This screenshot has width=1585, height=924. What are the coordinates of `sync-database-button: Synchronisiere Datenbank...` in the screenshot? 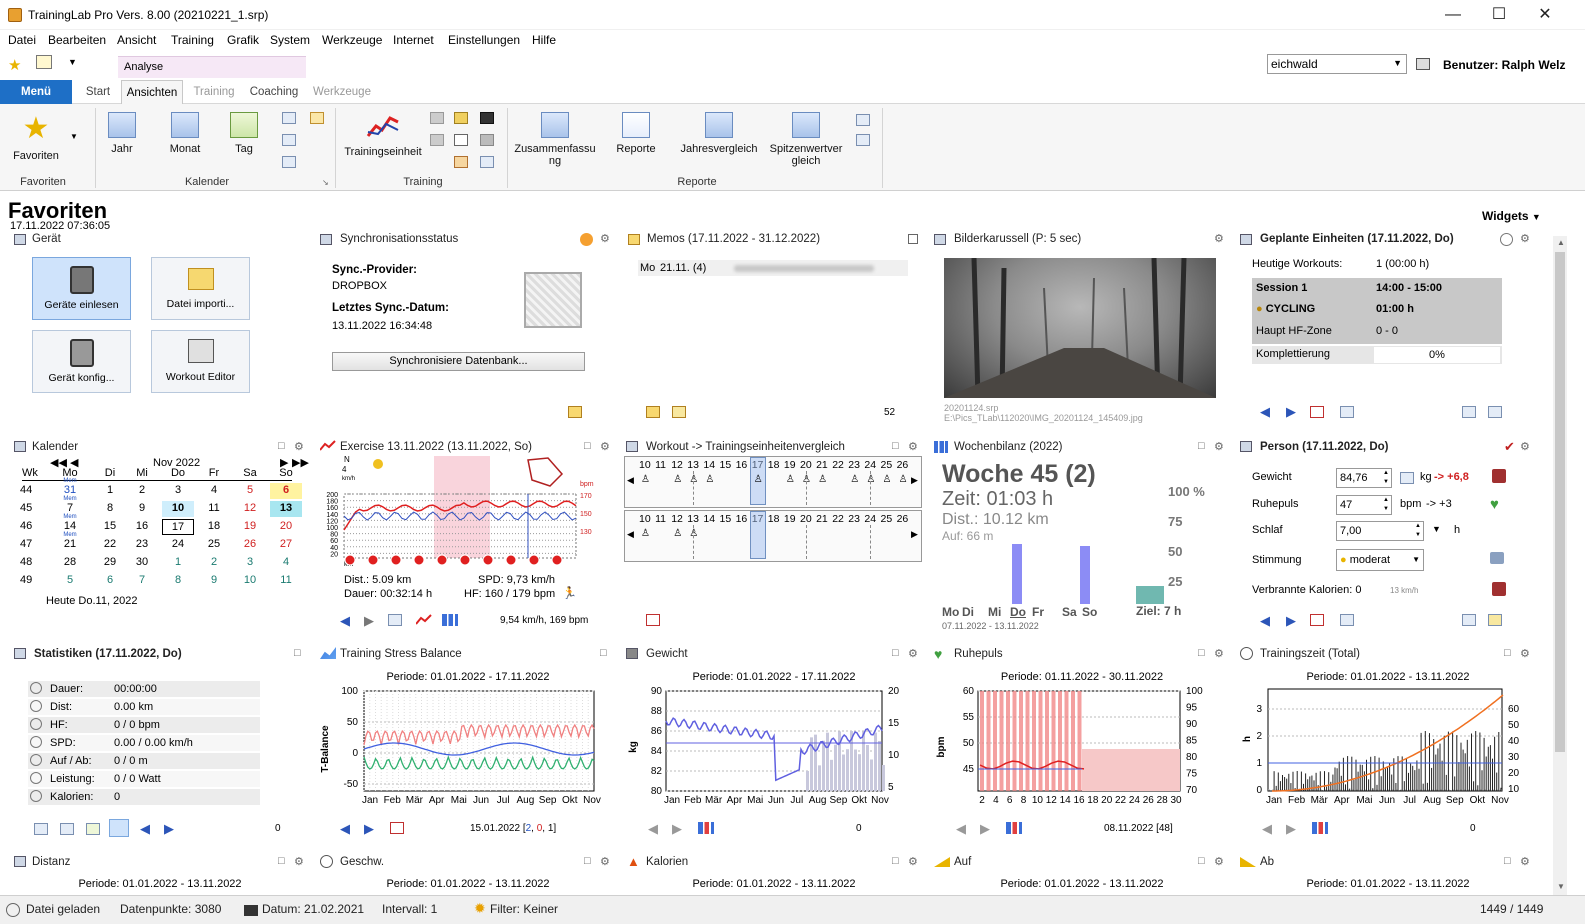 It's located at (458, 361).